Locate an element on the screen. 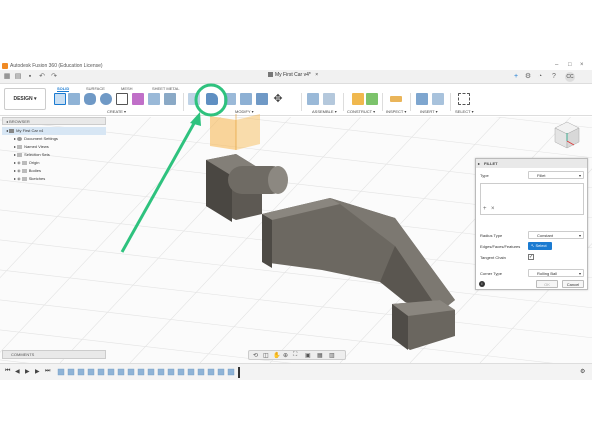 The width and height of the screenshot is (592, 444). browser-item-sketches: ▸ ◉ Sketches is located at coordinates (54, 179).